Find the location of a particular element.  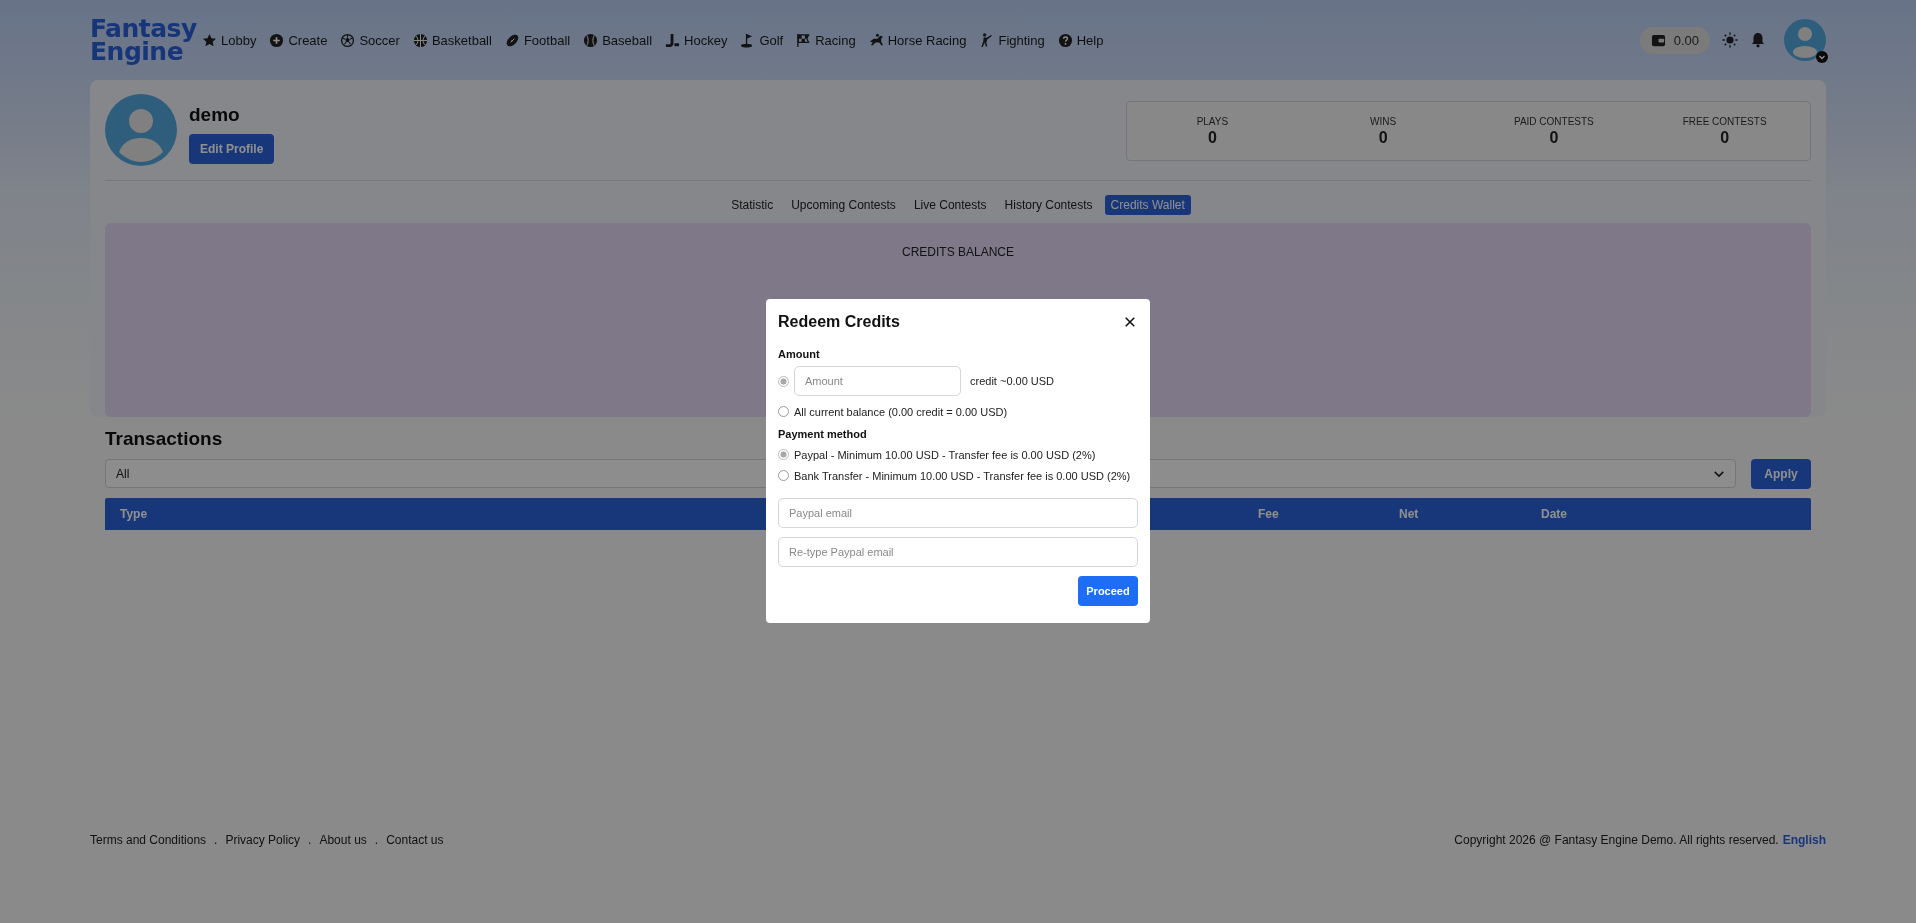

language-link: English is located at coordinates (1804, 840).